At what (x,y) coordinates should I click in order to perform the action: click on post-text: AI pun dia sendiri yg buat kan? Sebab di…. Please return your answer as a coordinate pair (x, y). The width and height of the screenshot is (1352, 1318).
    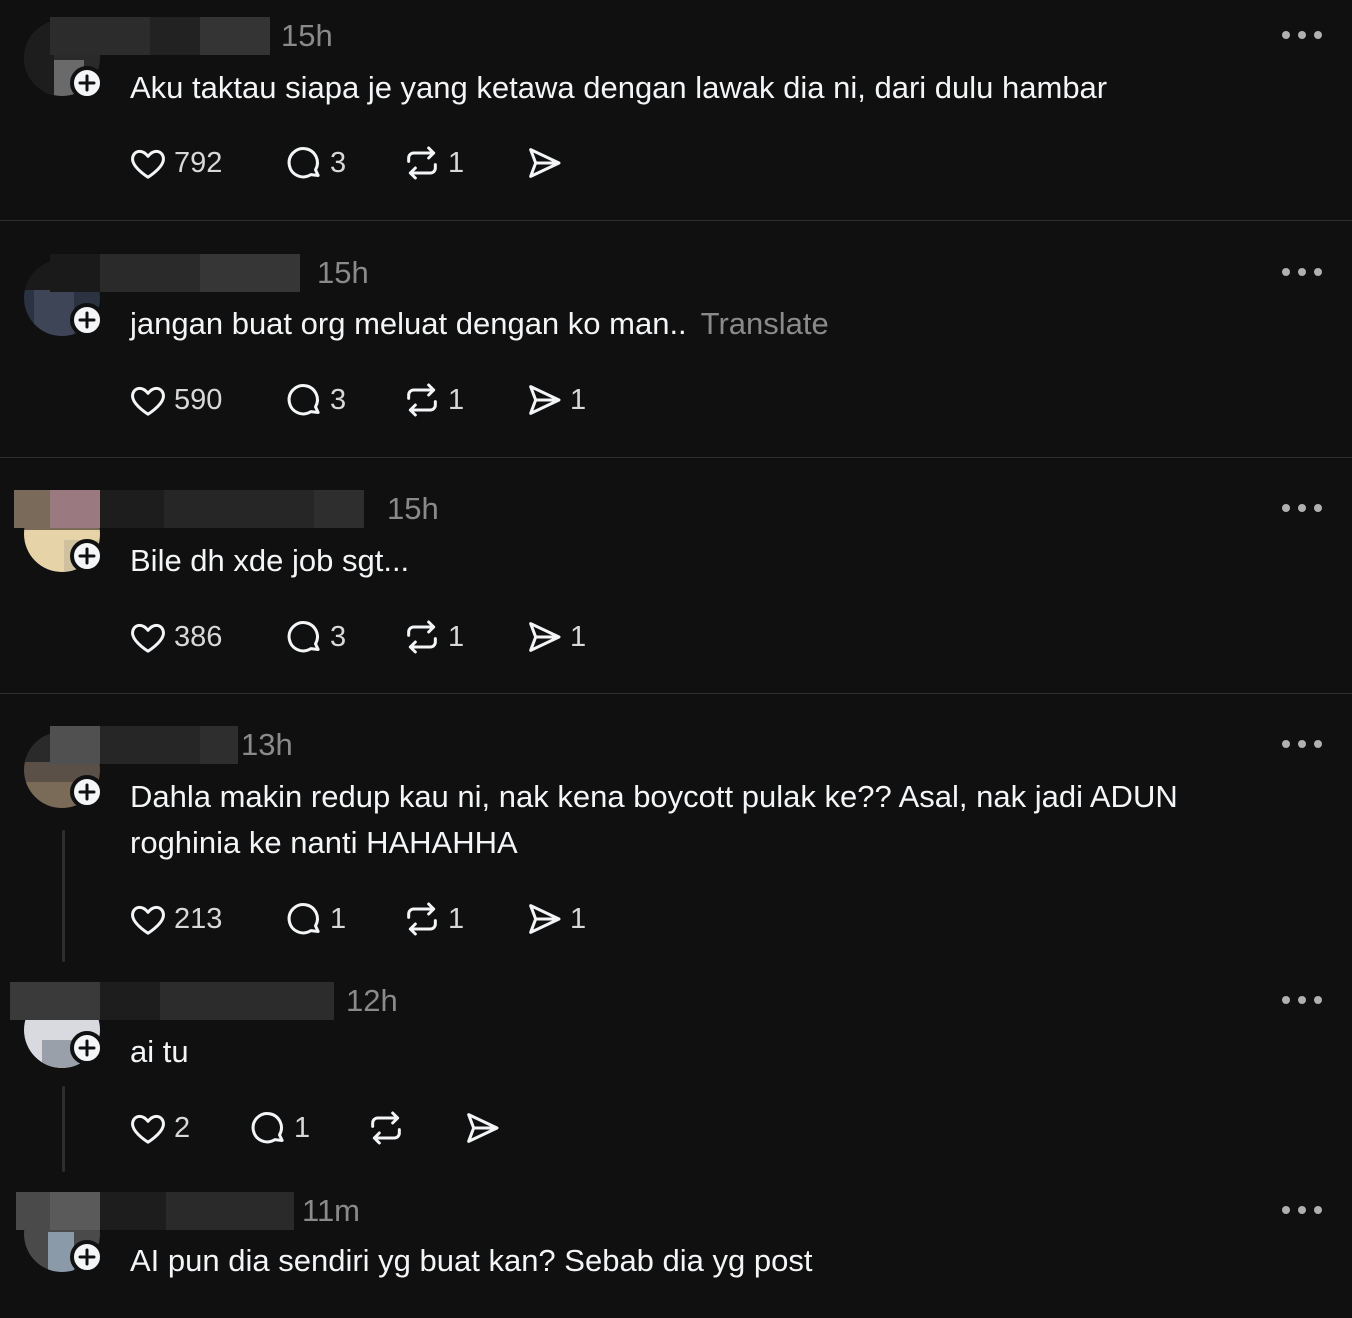
    Looking at the image, I should click on (471, 1260).